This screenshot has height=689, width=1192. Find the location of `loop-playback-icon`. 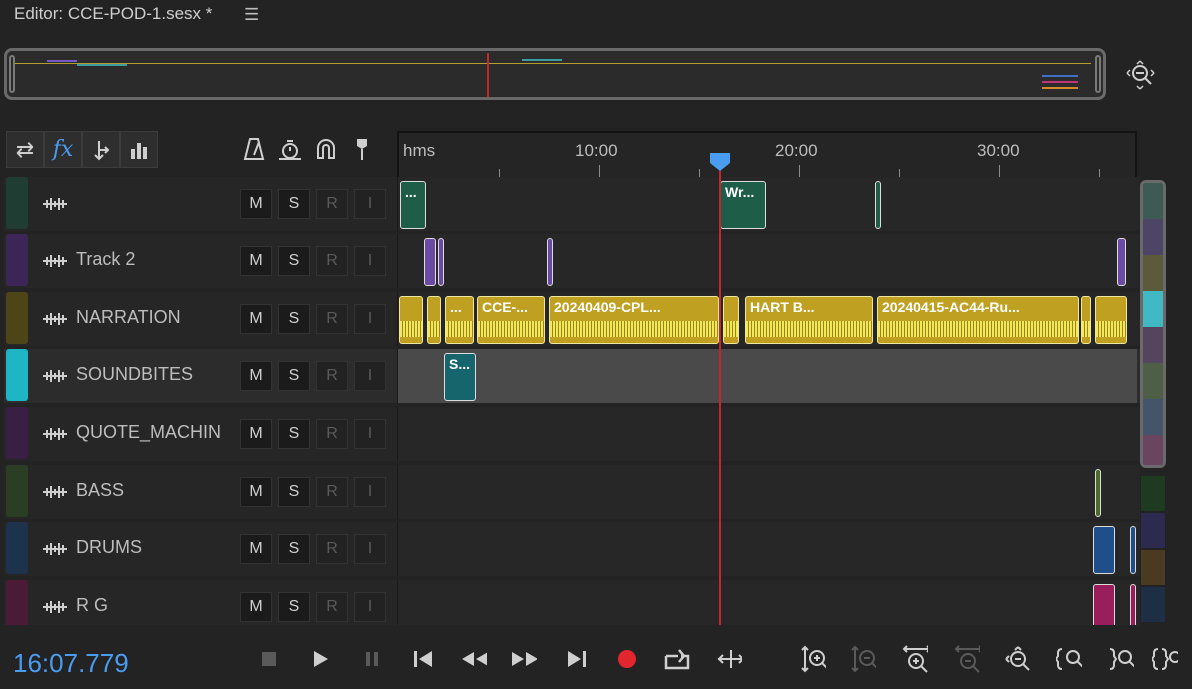

loop-playback-icon is located at coordinates (677, 659).